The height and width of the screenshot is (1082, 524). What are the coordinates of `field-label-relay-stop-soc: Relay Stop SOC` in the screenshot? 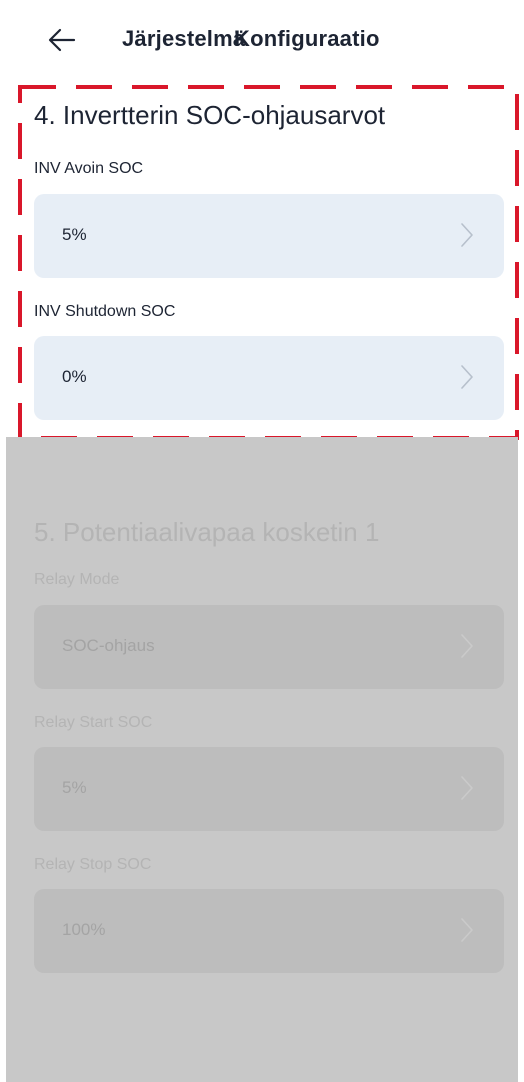 It's located at (93, 864).